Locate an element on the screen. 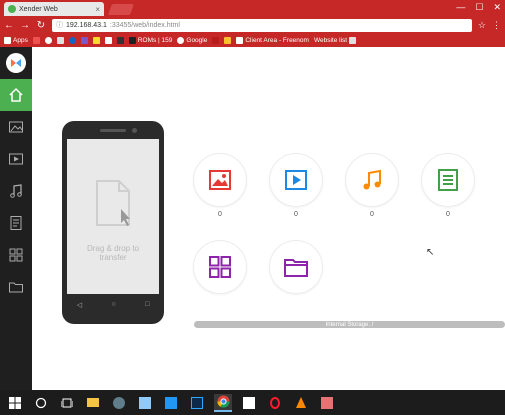  maximize-button: ☐ is located at coordinates (479, 7).